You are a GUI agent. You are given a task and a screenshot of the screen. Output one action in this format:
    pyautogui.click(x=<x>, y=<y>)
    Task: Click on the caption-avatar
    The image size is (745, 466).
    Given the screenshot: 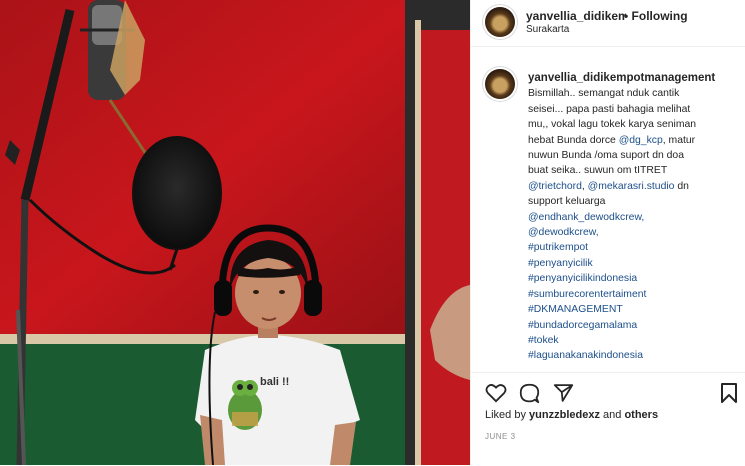 What is the action you would take?
    pyautogui.click(x=500, y=84)
    